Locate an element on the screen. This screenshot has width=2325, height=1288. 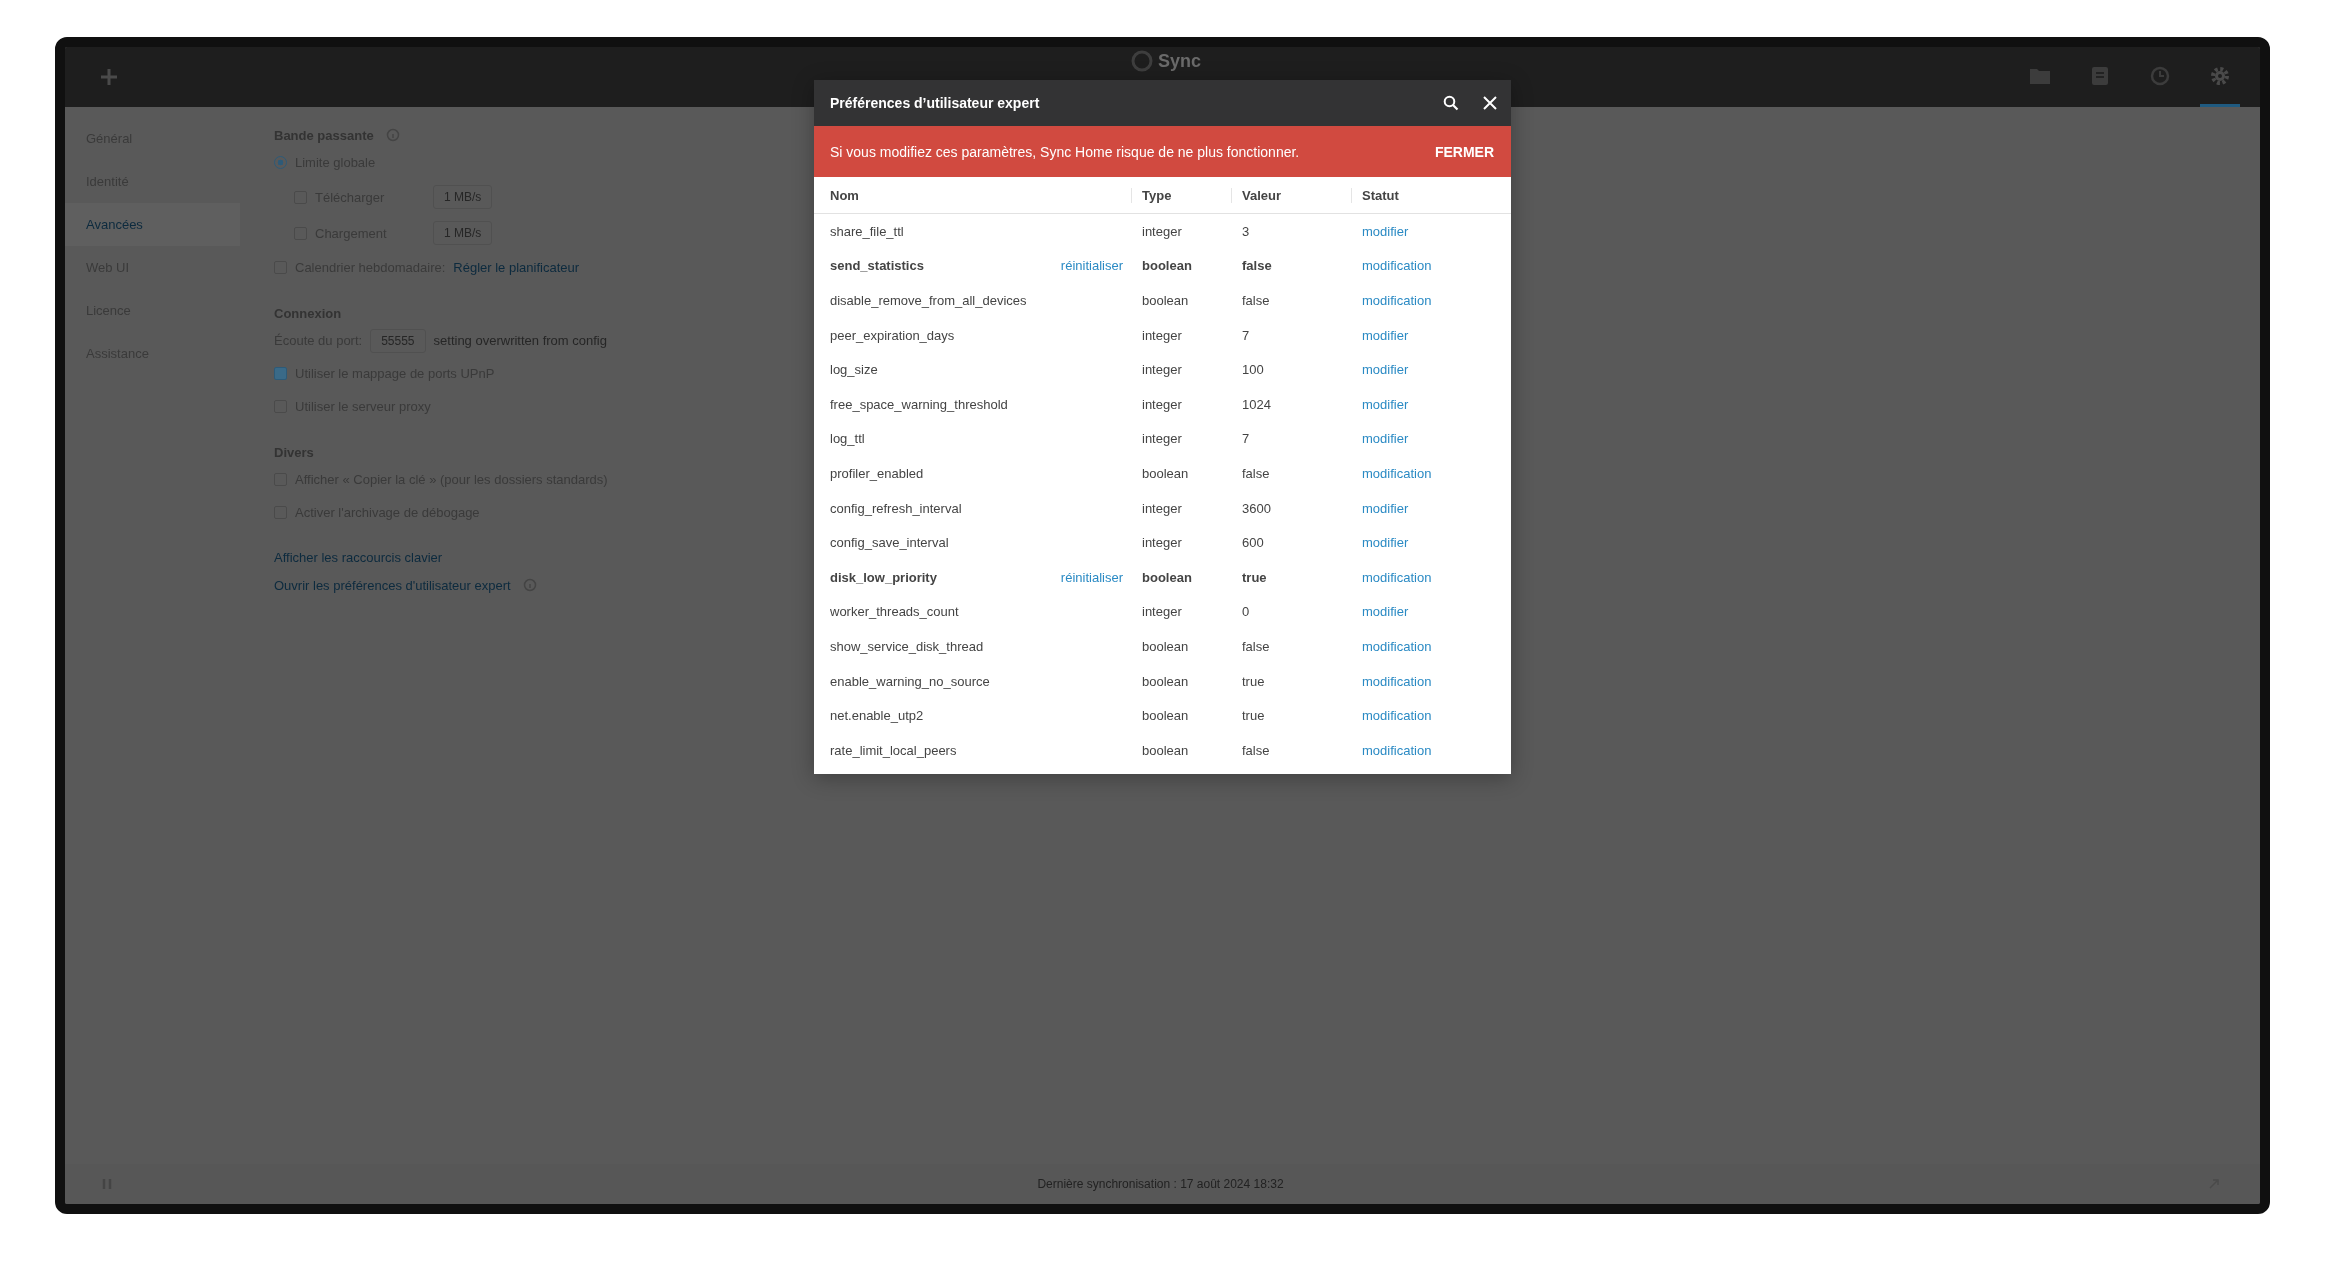
settings-link: Afficher les raccourcis clavier is located at coordinates (358, 557).